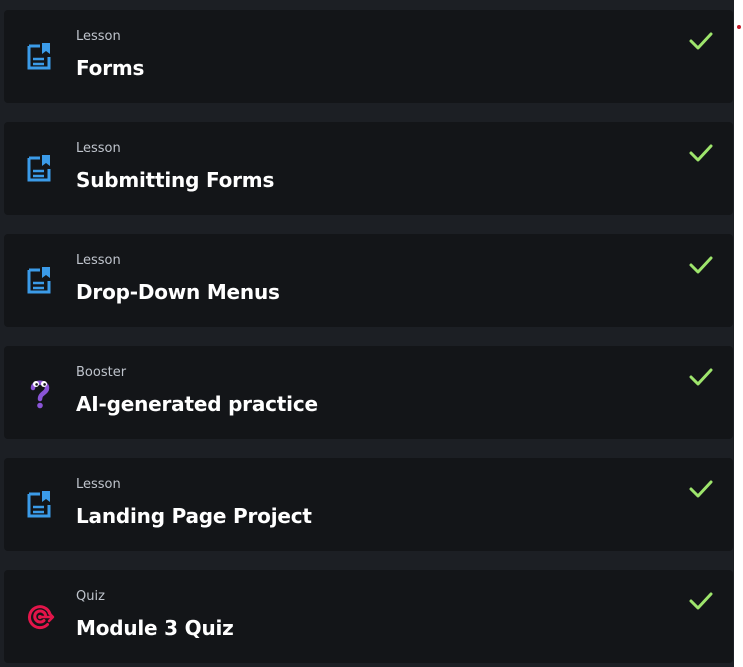  Describe the element at coordinates (41, 617) in the screenshot. I see `target-icon` at that location.